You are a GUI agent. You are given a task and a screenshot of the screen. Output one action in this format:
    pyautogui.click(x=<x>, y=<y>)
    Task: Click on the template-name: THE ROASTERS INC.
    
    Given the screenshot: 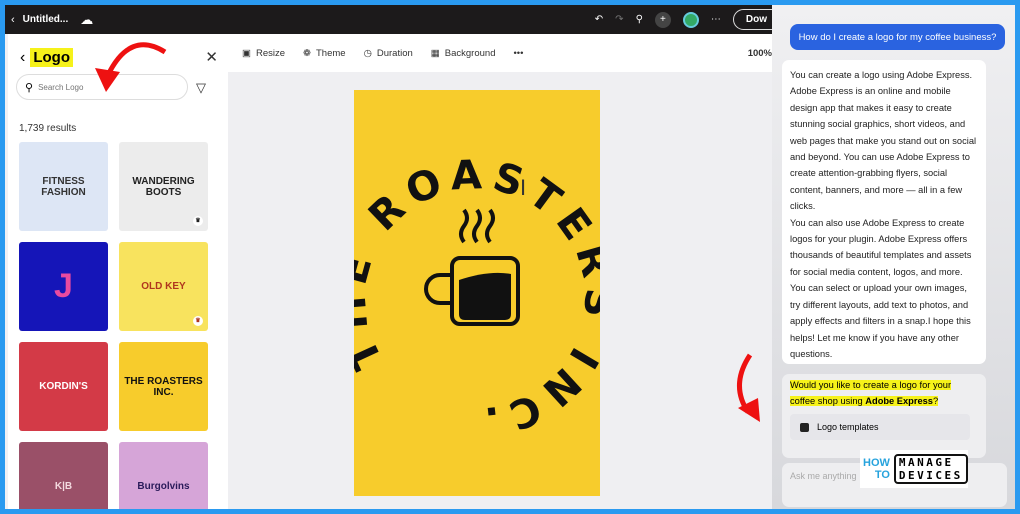 What is the action you would take?
    pyautogui.click(x=163, y=386)
    